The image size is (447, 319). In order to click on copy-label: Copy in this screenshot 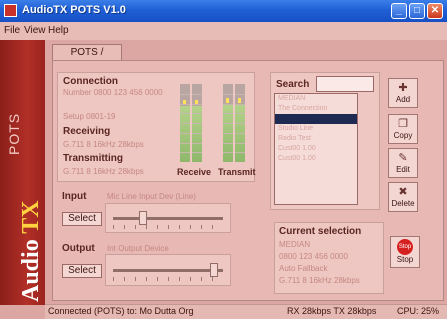, I will do `click(403, 135)`.